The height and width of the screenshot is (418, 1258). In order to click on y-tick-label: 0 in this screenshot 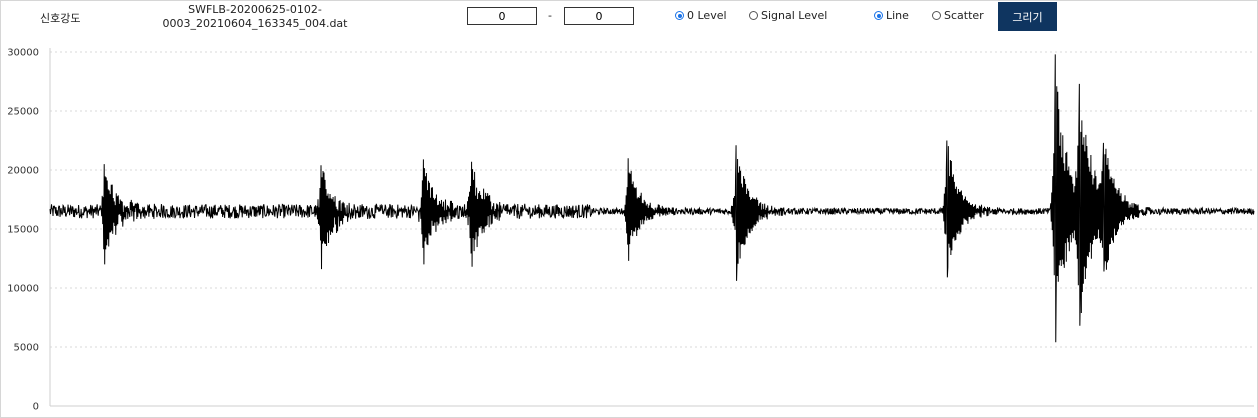, I will do `click(36, 407)`.